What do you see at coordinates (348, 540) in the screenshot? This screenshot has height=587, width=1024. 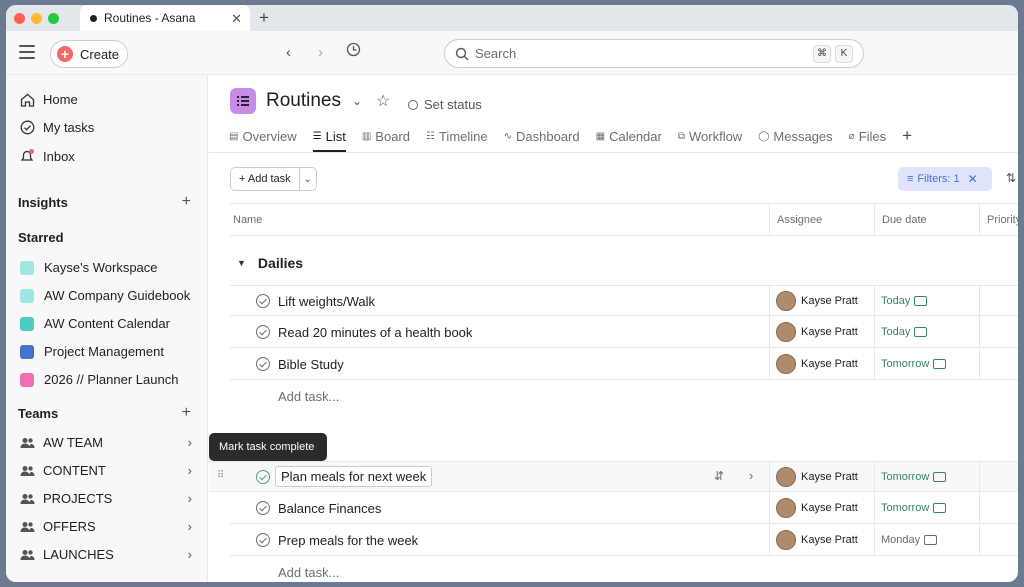 I see `task-name: Prep meals for the week` at bounding box center [348, 540].